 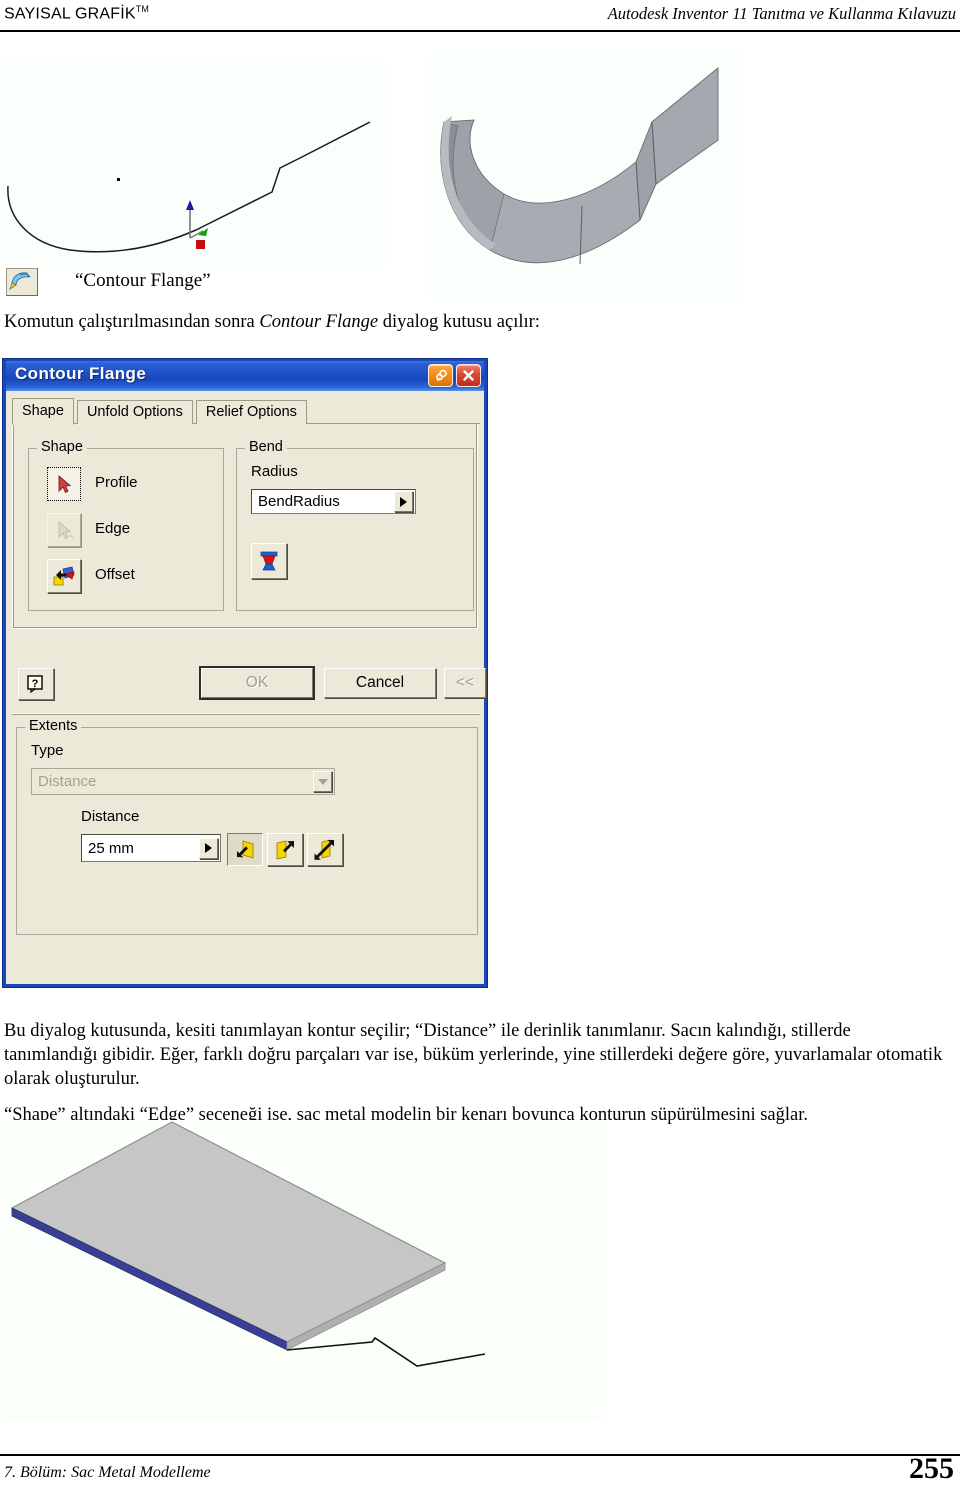 I want to click on help-button: ?, so click(x=36, y=684).